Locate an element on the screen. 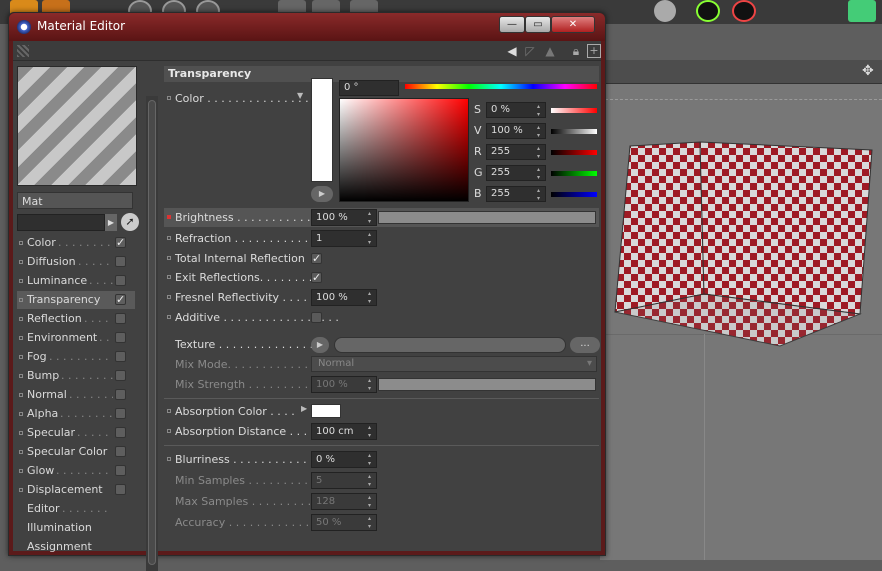  material-preview is located at coordinates (77, 126).